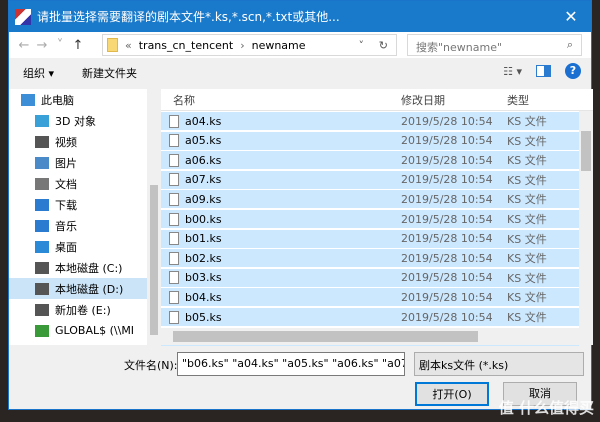 This screenshot has height=422, width=600. I want to click on file-row: b01.ks 2019/5/28 10:54 KS 文件, so click(370, 238).